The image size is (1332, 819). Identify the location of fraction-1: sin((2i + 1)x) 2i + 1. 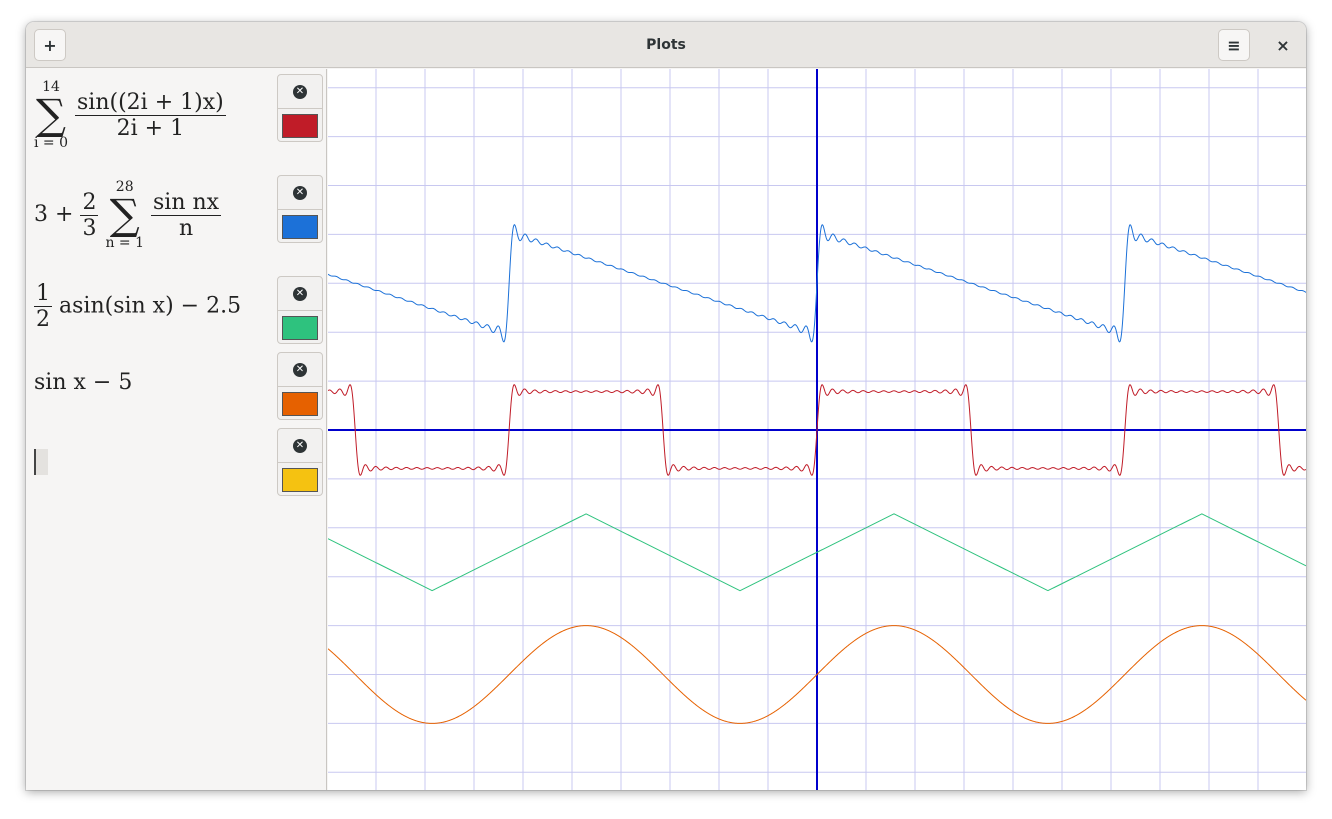
(150, 115).